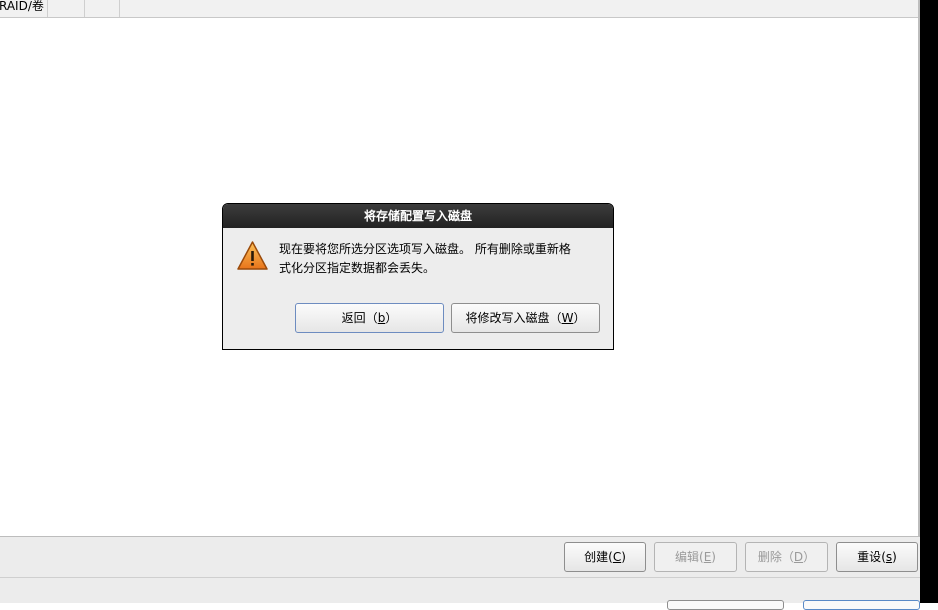  Describe the element at coordinates (444, 259) in the screenshot. I see `dialog-message: 现在要将您所选分区选项写入磁盘。 所有删除或重新格 式化分区指定数据都会丢失。` at that location.